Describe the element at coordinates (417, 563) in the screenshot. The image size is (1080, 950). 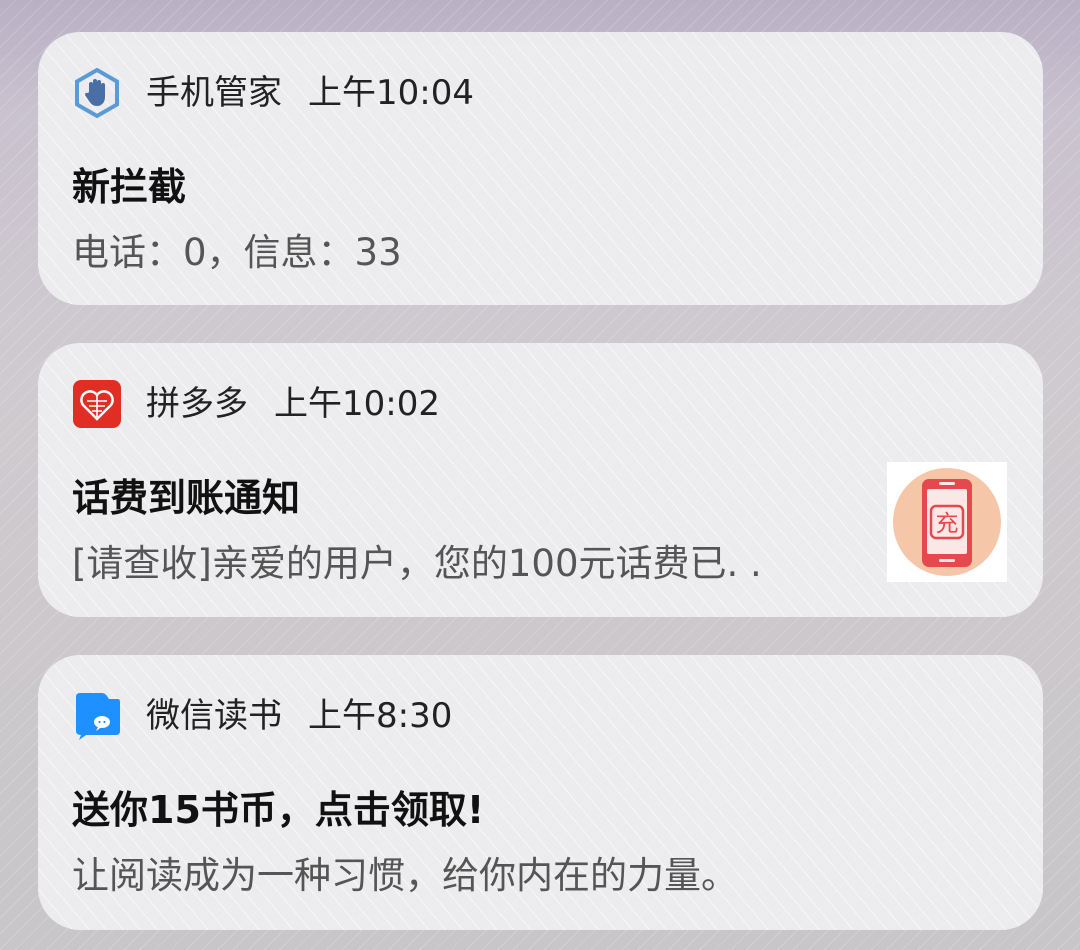
I see `notification-body: [请查收]亲爱的用户，您的100元话费已. .` at that location.